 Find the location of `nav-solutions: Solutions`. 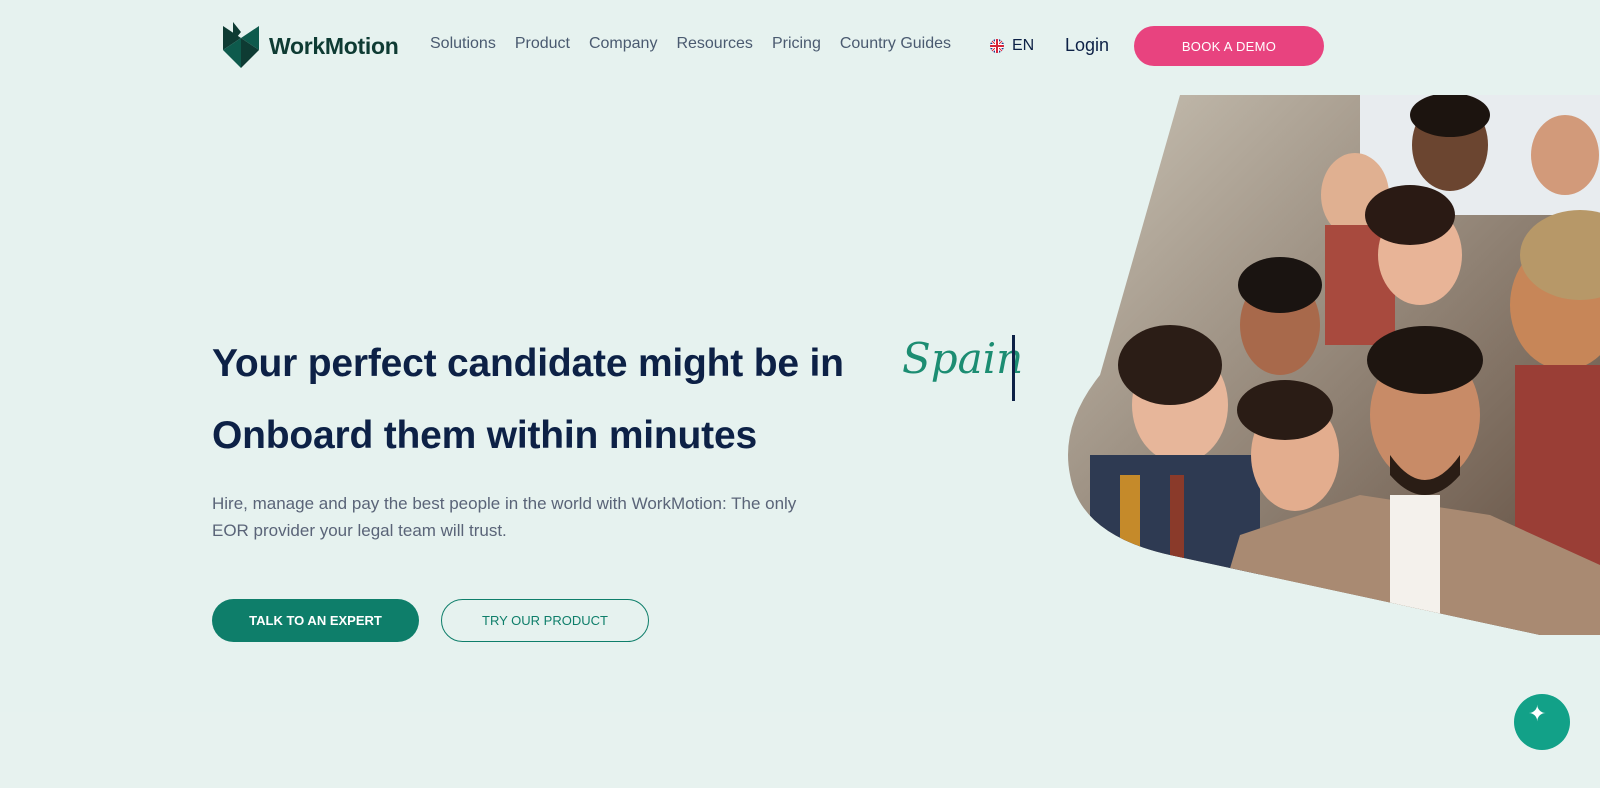

nav-solutions: Solutions is located at coordinates (463, 44).